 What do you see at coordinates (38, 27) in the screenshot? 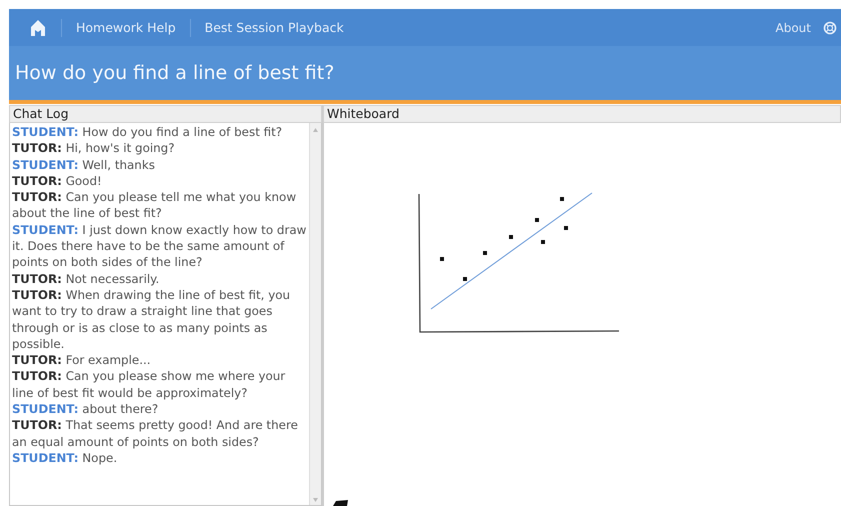
I see `logo-icon` at bounding box center [38, 27].